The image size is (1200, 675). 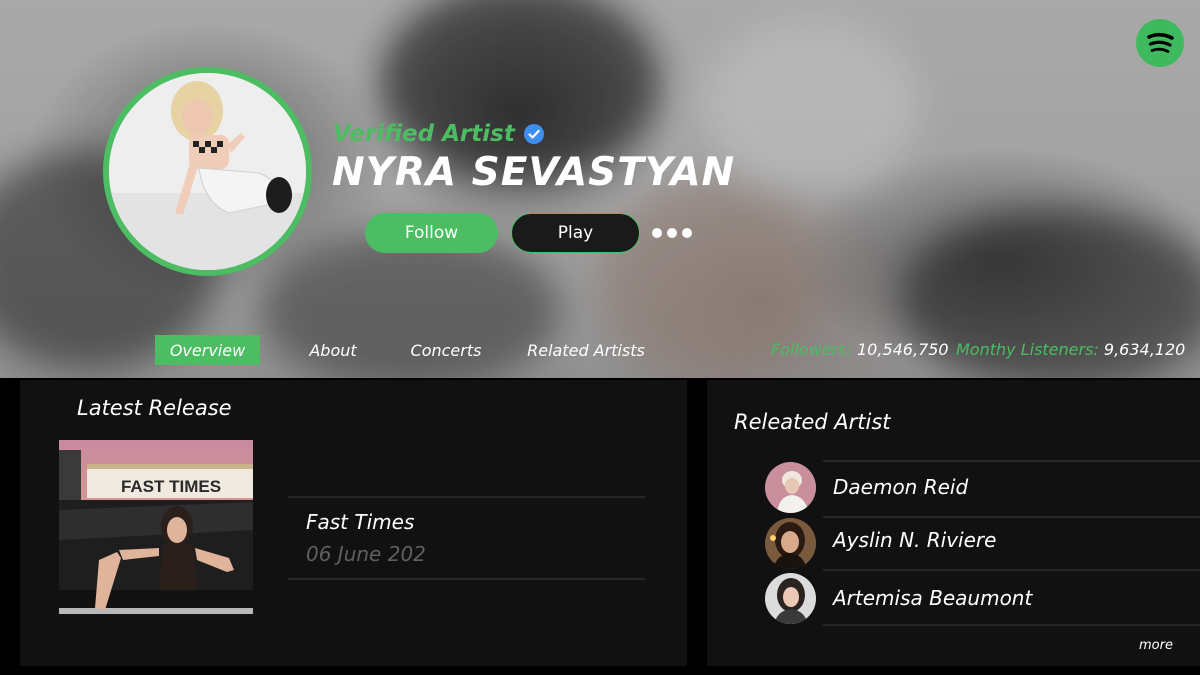 What do you see at coordinates (915, 540) in the screenshot?
I see `related-artist-name: Ayslin N. Riviere` at bounding box center [915, 540].